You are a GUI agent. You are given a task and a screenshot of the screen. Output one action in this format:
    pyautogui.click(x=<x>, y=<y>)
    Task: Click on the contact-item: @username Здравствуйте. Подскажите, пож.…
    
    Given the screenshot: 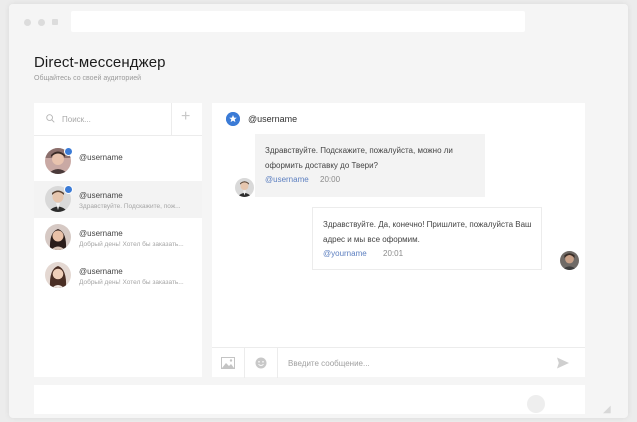 What is the action you would take?
    pyautogui.click(x=118, y=199)
    